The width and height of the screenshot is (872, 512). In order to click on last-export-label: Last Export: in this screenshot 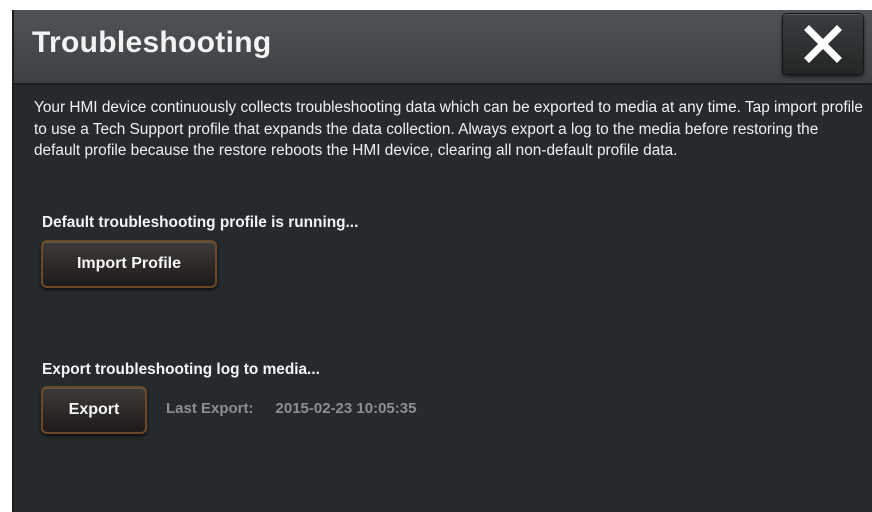, I will do `click(210, 408)`.